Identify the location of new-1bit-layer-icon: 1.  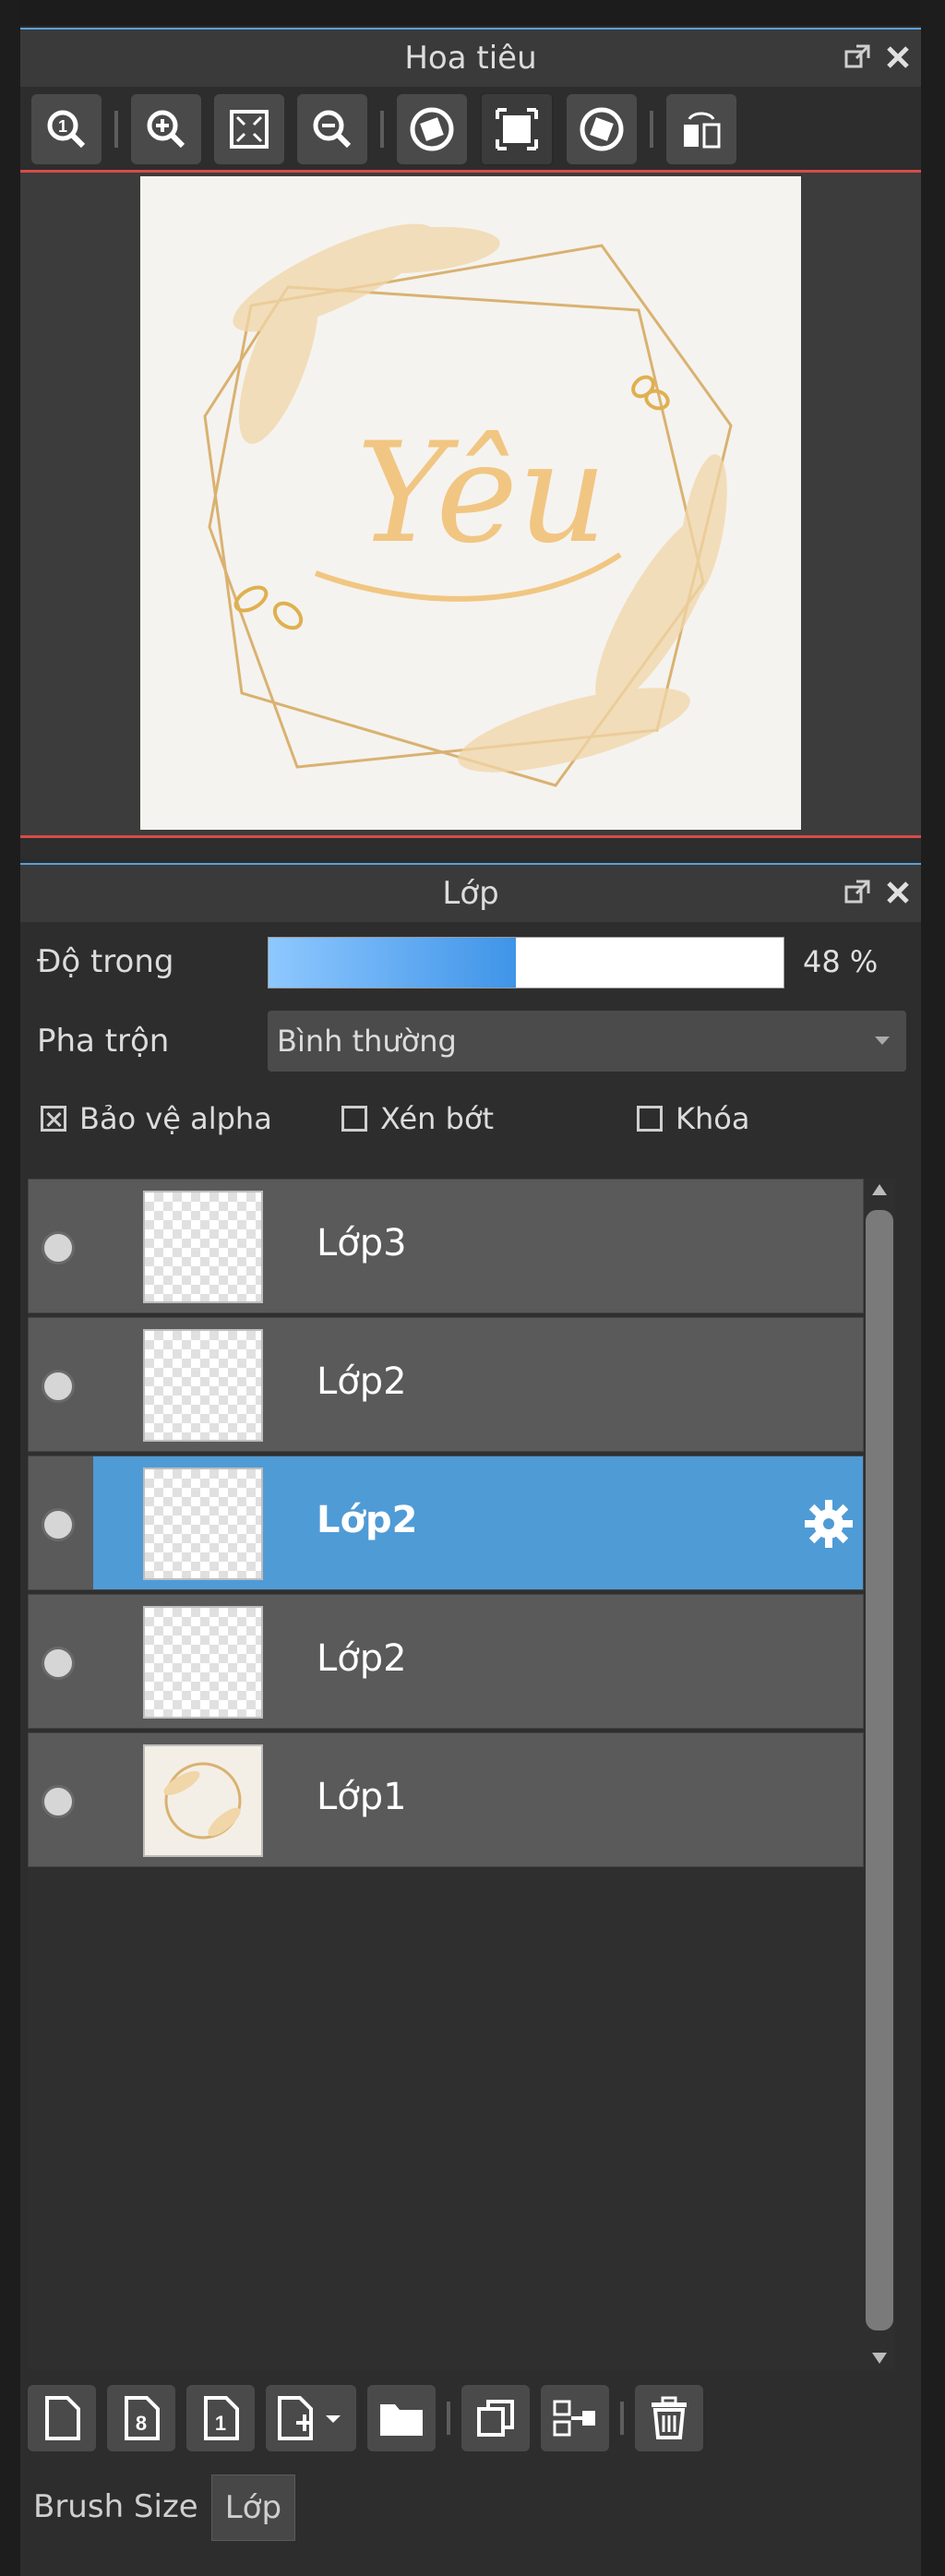
(220, 2418).